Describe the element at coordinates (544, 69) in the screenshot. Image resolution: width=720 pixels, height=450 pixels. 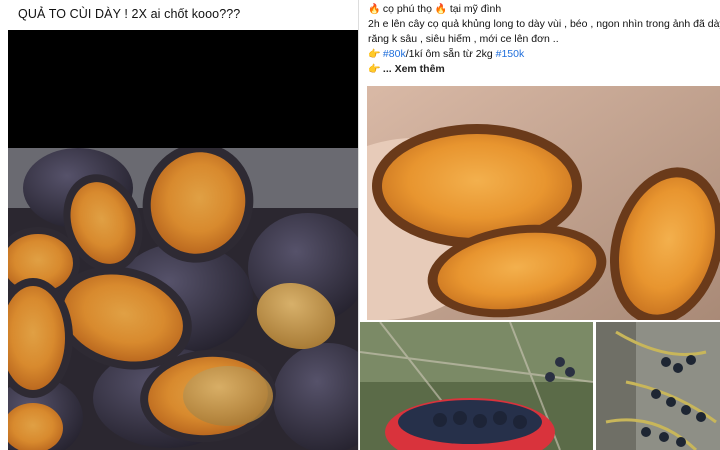
I see `see-more-line: 👉 ... Xem thêm` at that location.